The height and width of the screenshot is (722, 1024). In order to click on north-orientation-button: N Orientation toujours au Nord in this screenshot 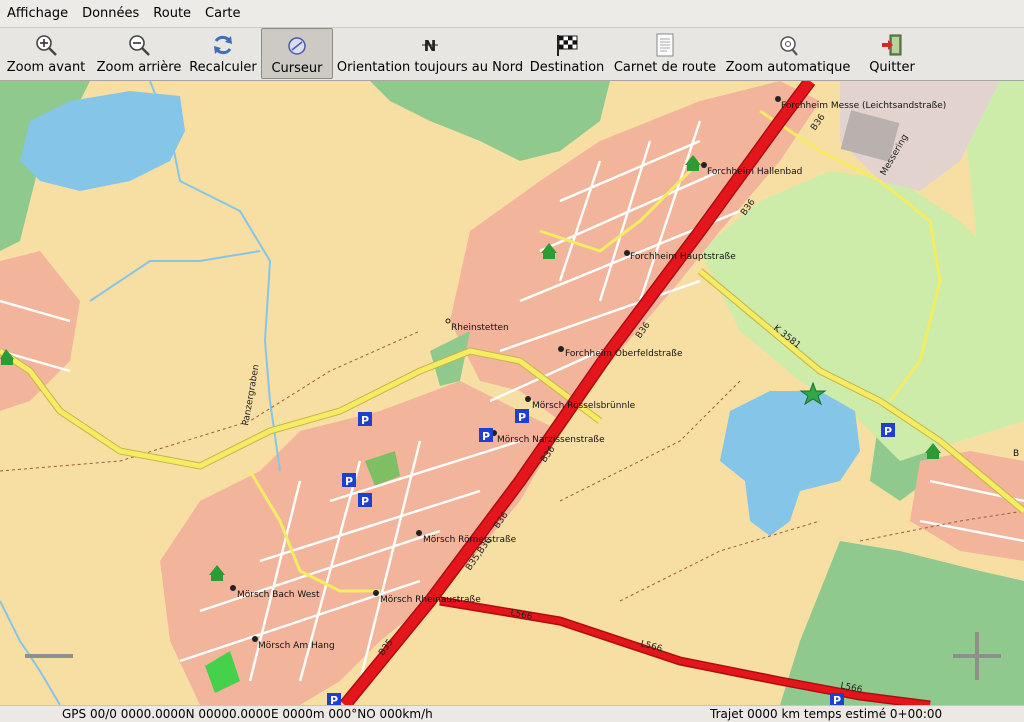, I will do `click(430, 53)`.